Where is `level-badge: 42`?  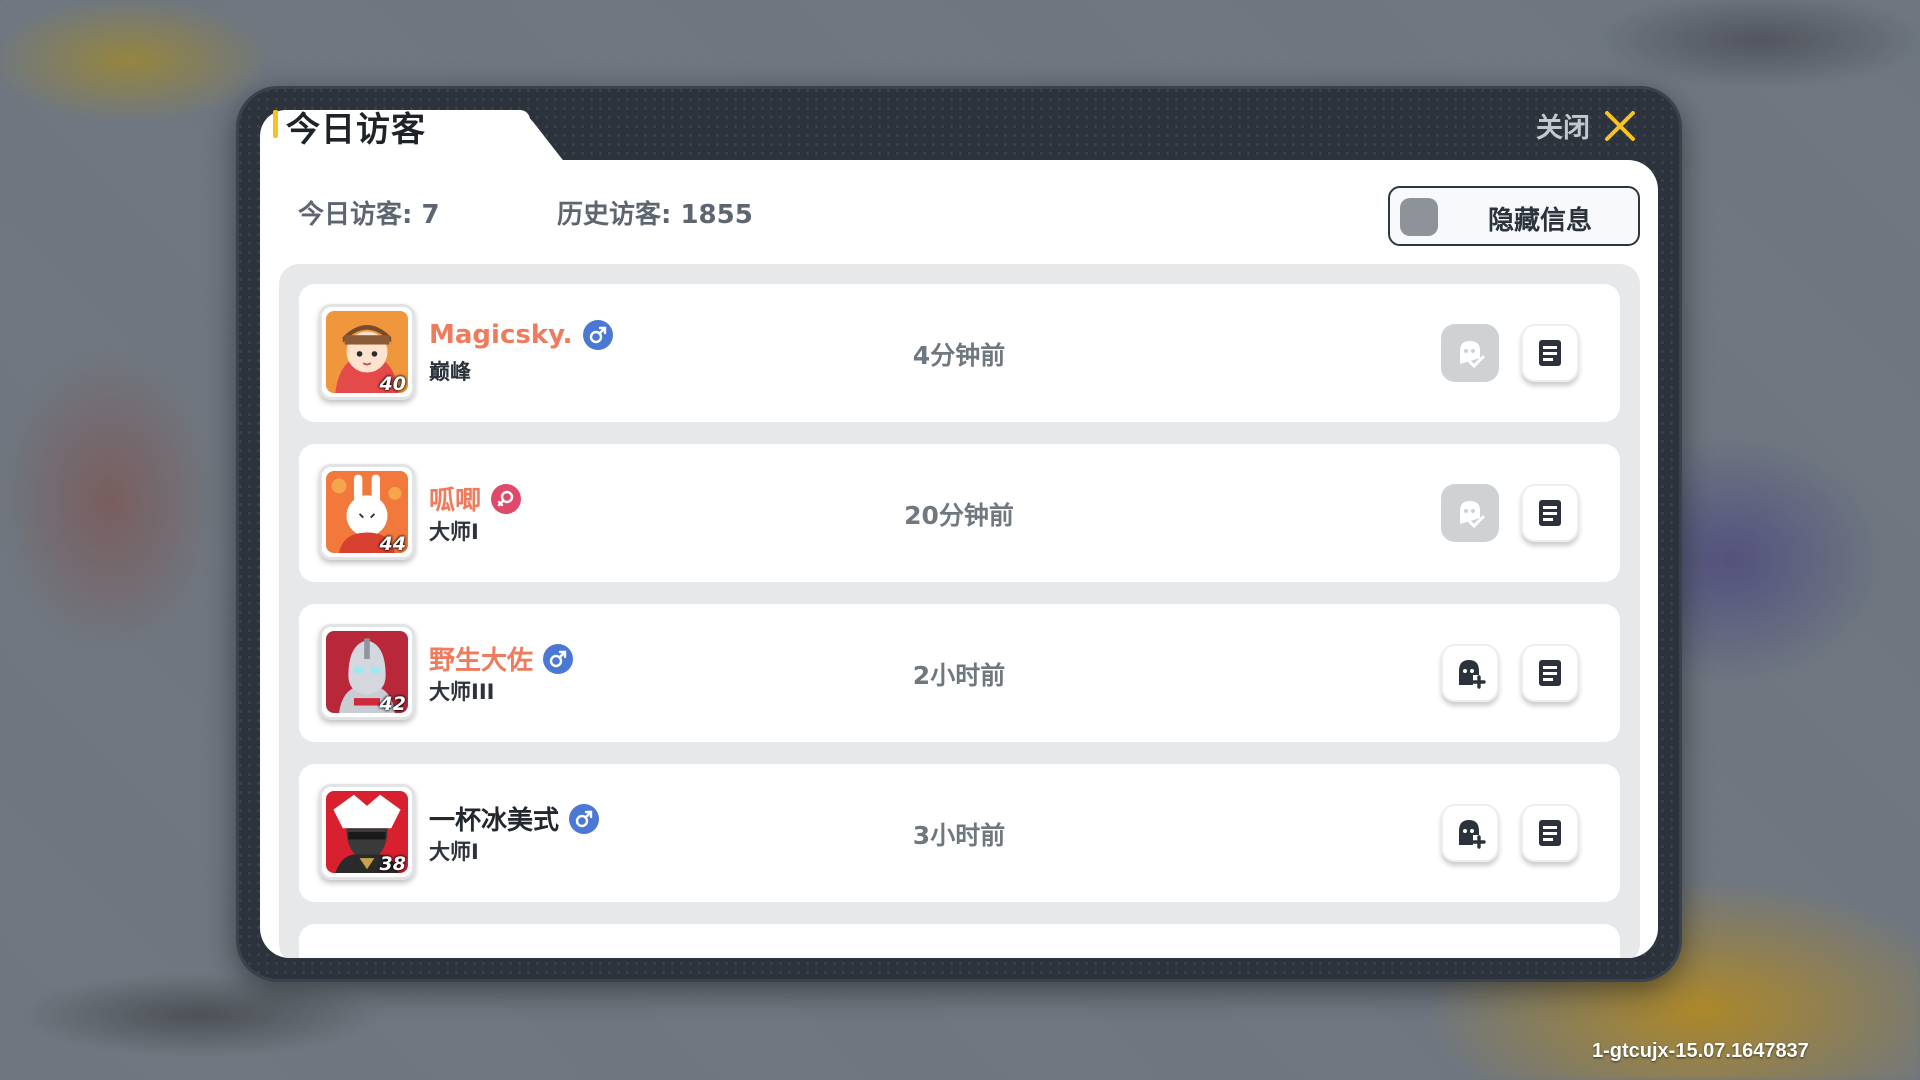
level-badge: 42 is located at coordinates (392, 704).